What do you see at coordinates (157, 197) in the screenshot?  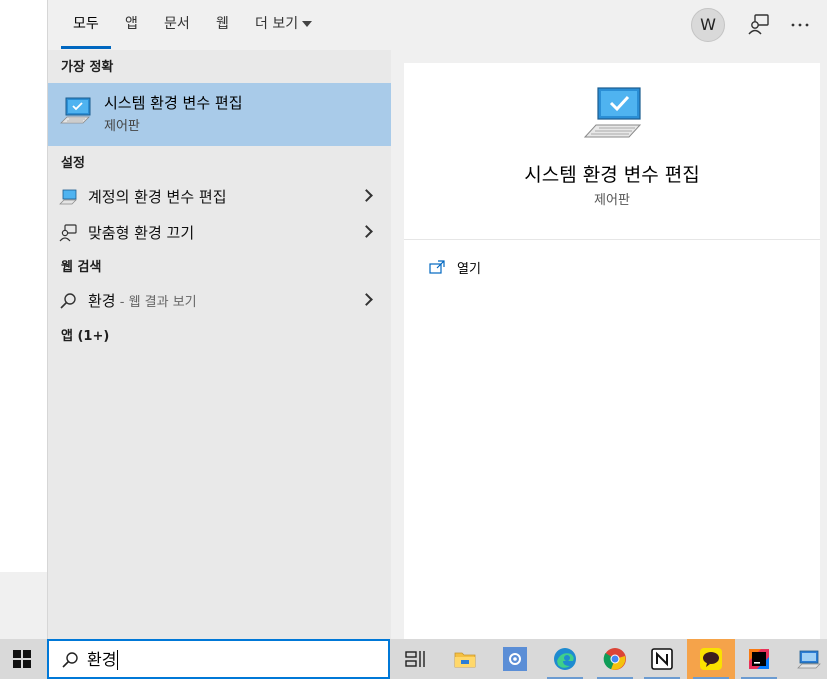 I see `settings-item-label: 계정의 환경 변수 편집` at bounding box center [157, 197].